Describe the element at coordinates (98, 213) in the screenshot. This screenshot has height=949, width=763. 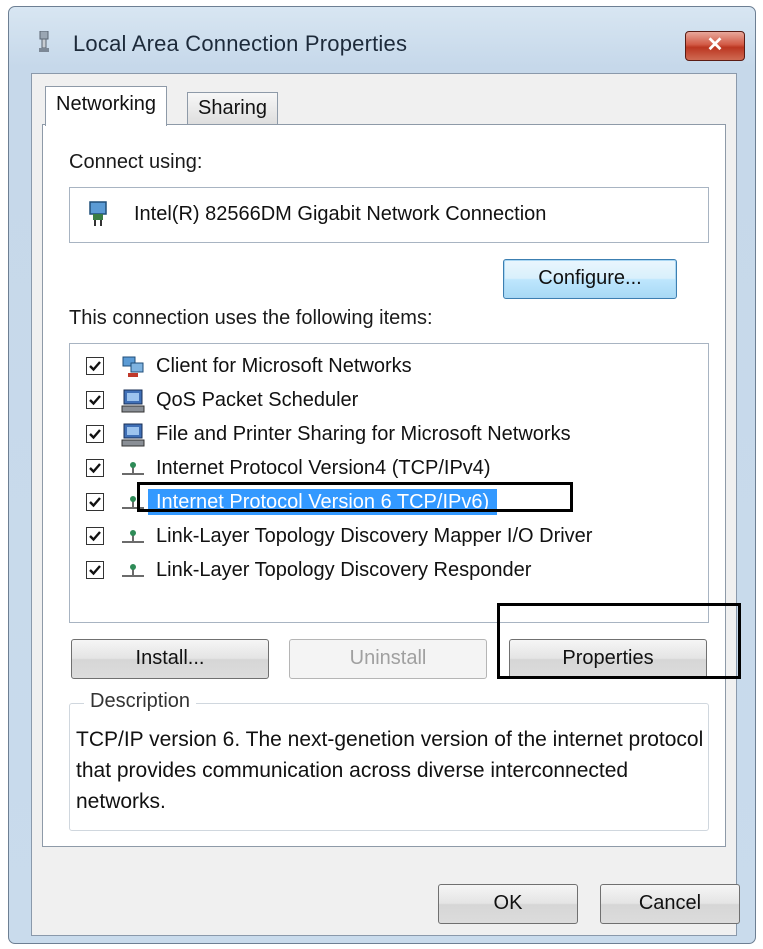
I see `network-adapter-icon` at that location.